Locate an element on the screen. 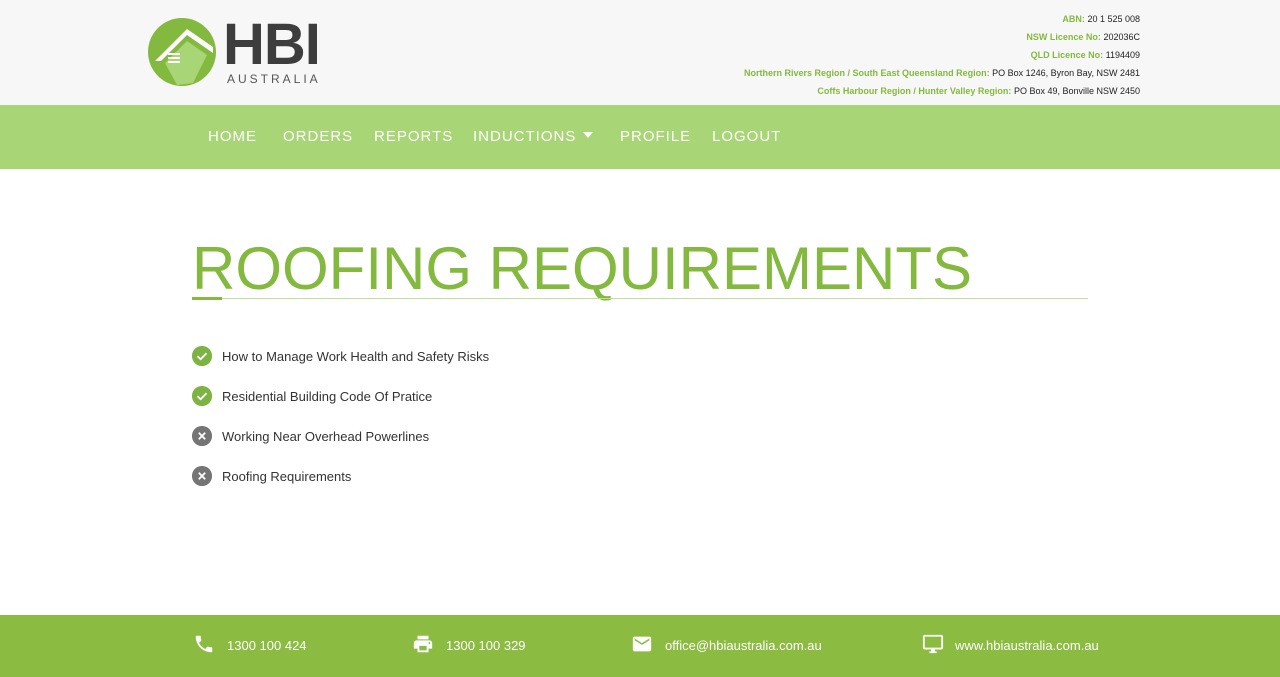  hbi-logo: HBI AUSTRALIA is located at coordinates (237, 50).